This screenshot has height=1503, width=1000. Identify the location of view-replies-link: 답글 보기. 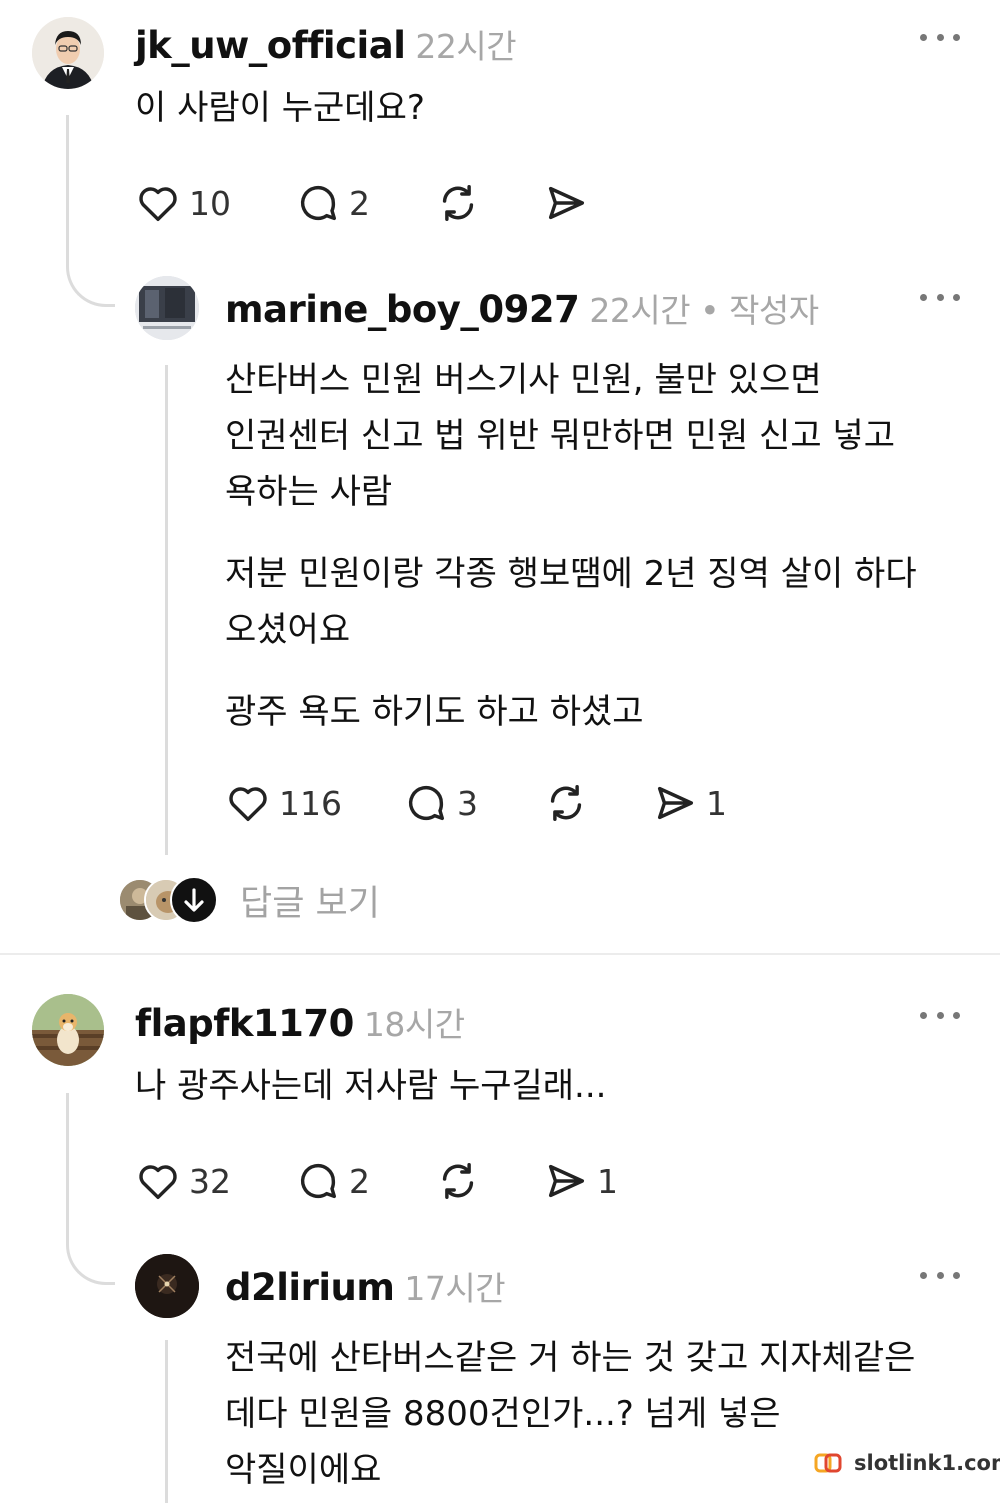
(310, 900).